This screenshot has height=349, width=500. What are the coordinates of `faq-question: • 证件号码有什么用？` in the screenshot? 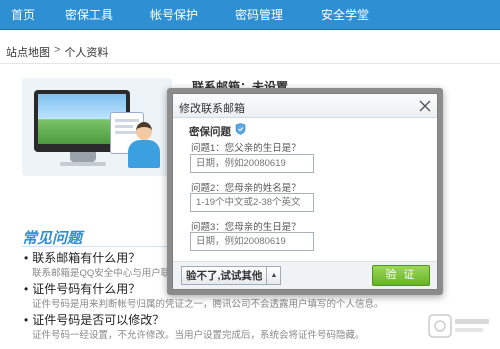 It's located at (82, 288).